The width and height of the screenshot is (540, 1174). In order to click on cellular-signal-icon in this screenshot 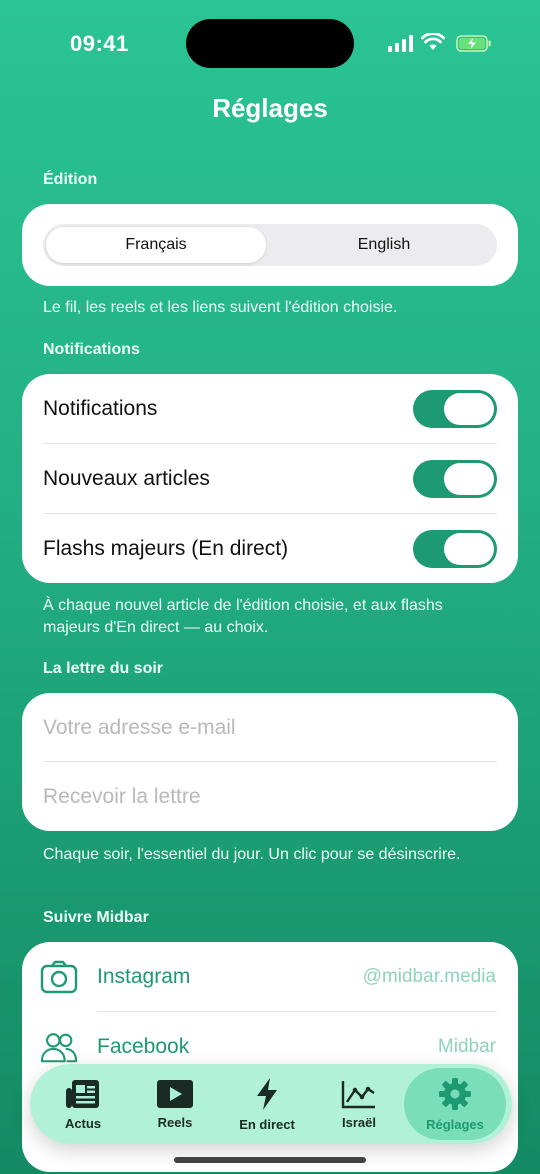, I will do `click(400, 43)`.